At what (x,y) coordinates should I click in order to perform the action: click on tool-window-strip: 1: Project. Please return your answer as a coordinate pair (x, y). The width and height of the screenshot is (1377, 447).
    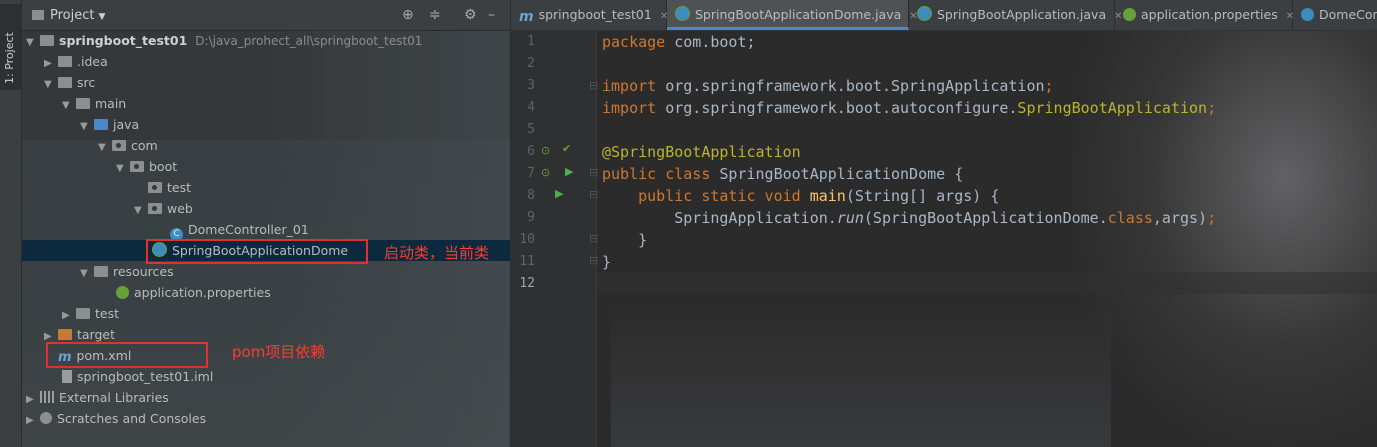
    Looking at the image, I should click on (11, 223).